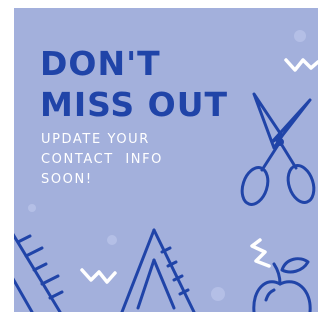 This screenshot has height=314, width=332. I want to click on headline-line-2: MISS OUT, so click(134, 104).